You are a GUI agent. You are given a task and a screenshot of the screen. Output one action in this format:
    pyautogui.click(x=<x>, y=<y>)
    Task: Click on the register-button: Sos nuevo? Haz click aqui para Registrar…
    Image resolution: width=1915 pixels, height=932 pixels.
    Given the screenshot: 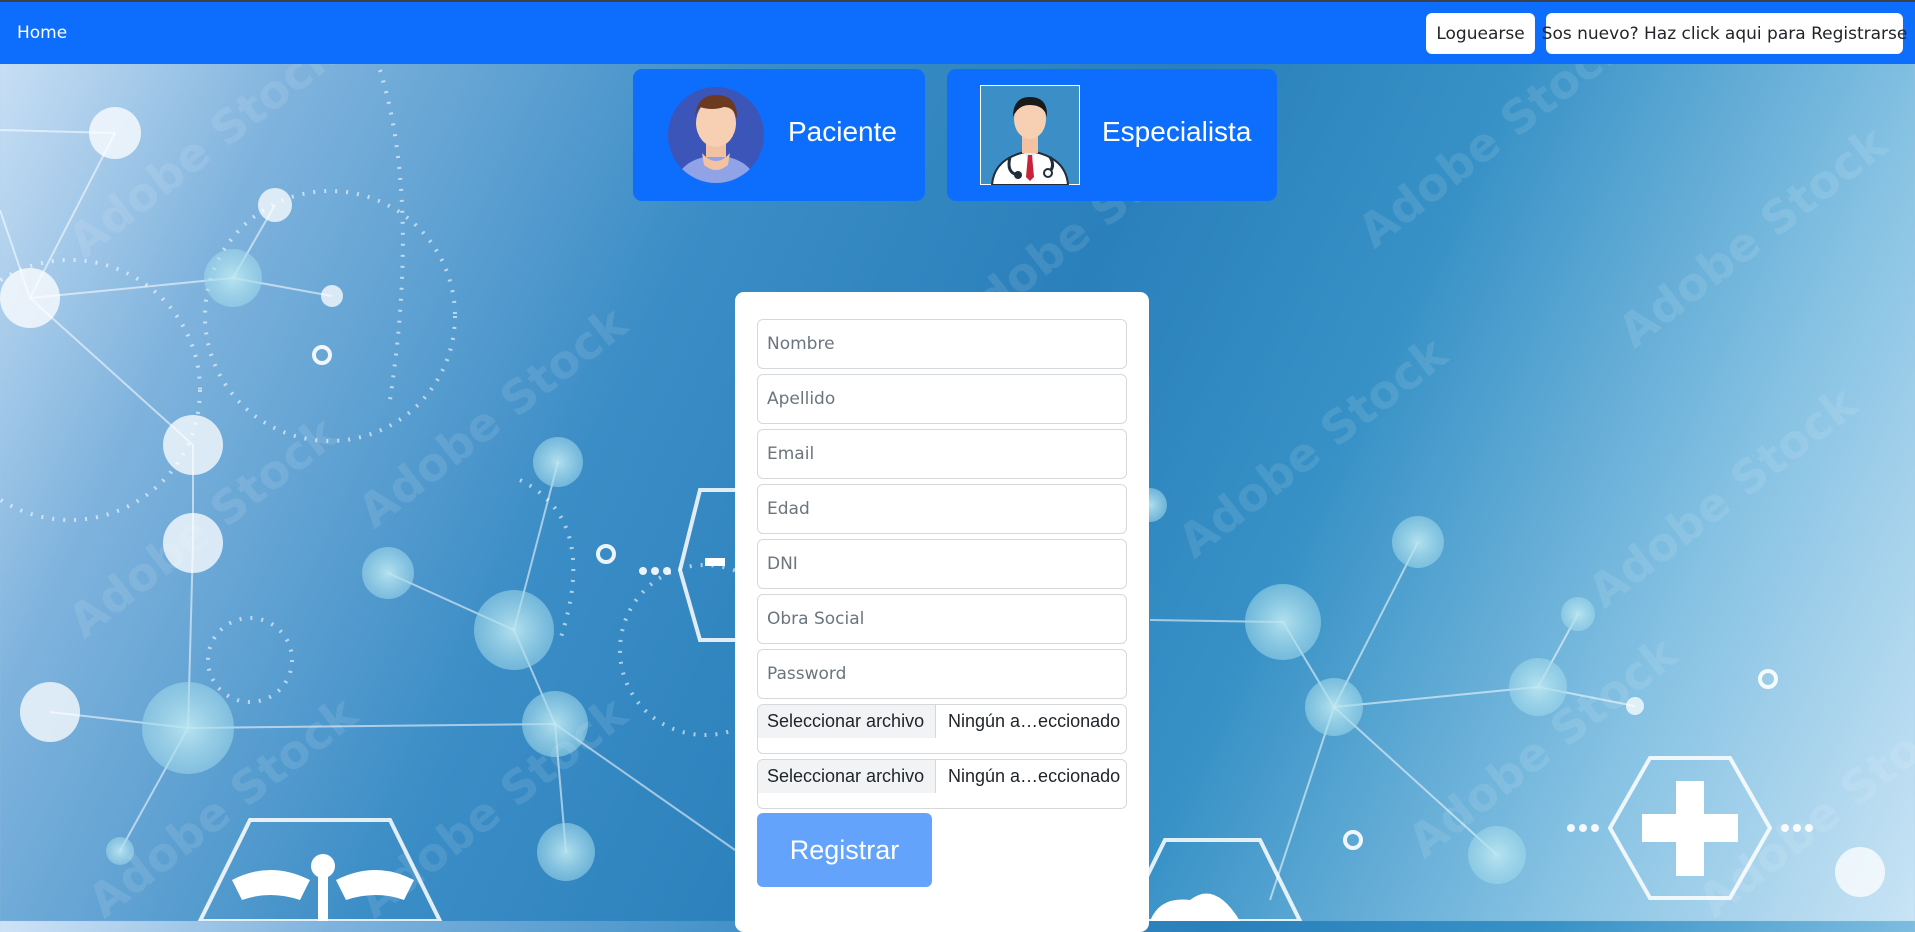 What is the action you would take?
    pyautogui.click(x=1724, y=33)
    